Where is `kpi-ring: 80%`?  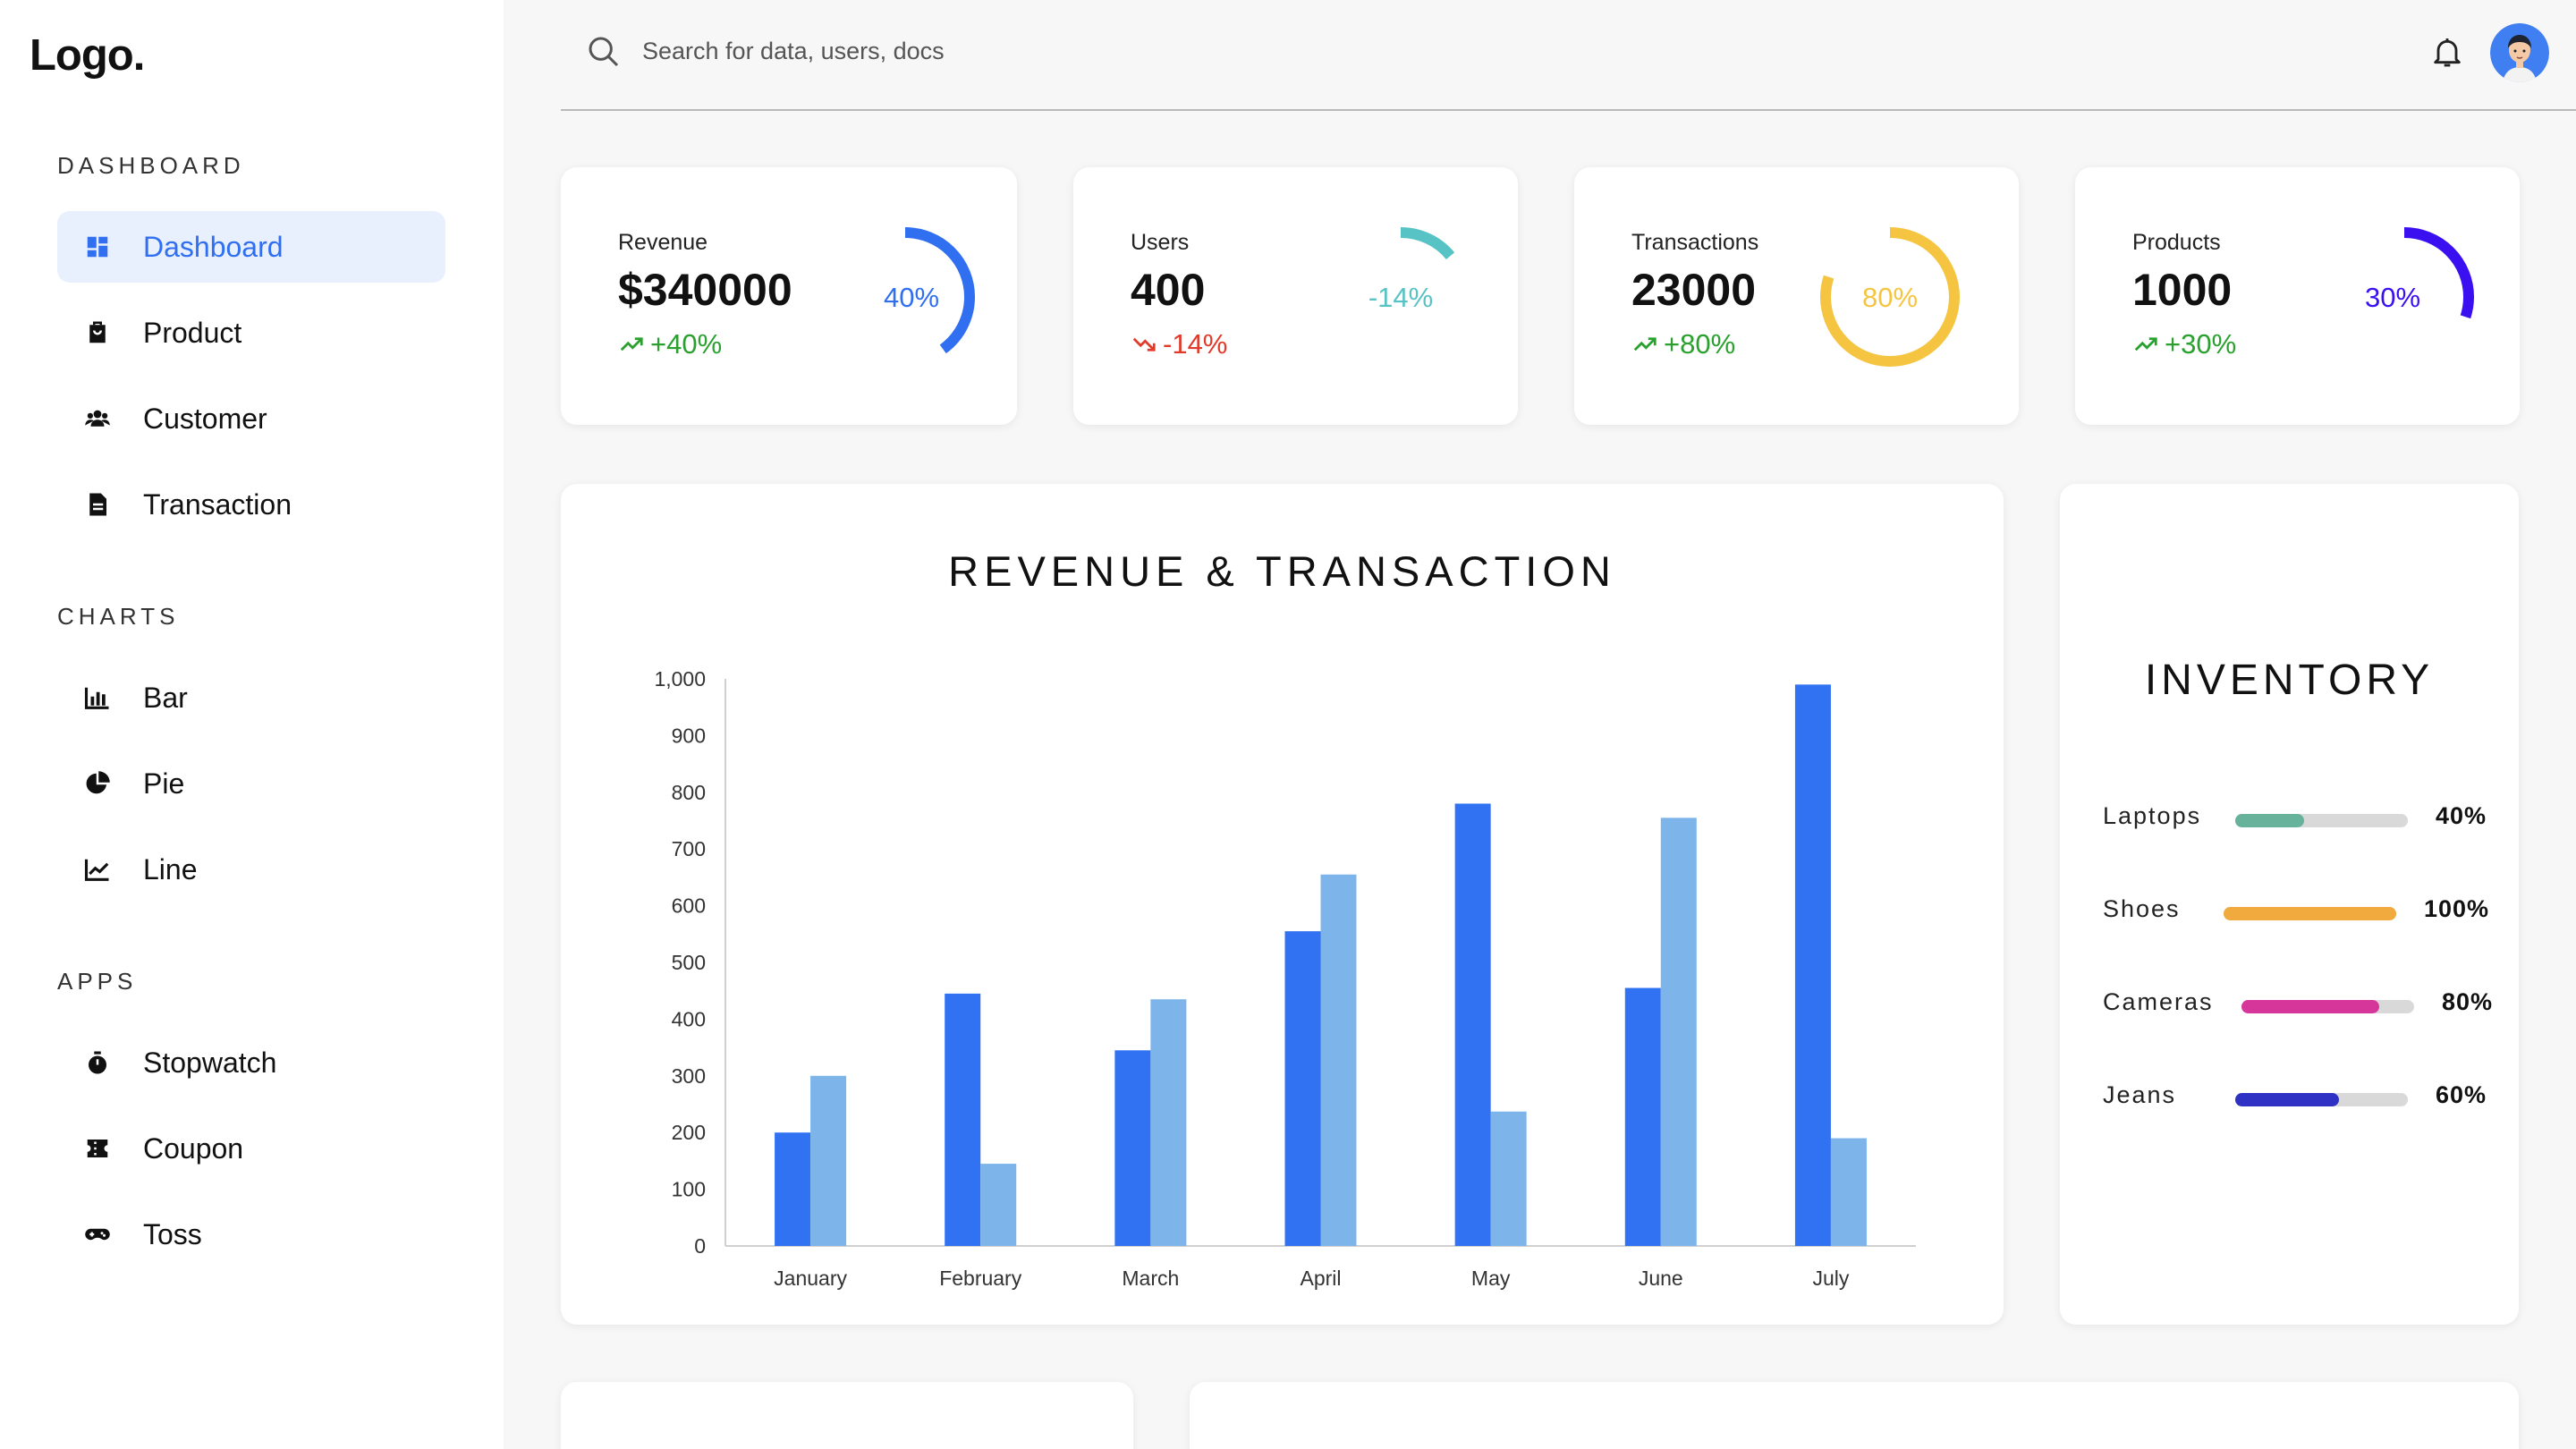
kpi-ring: 80% is located at coordinates (1890, 297).